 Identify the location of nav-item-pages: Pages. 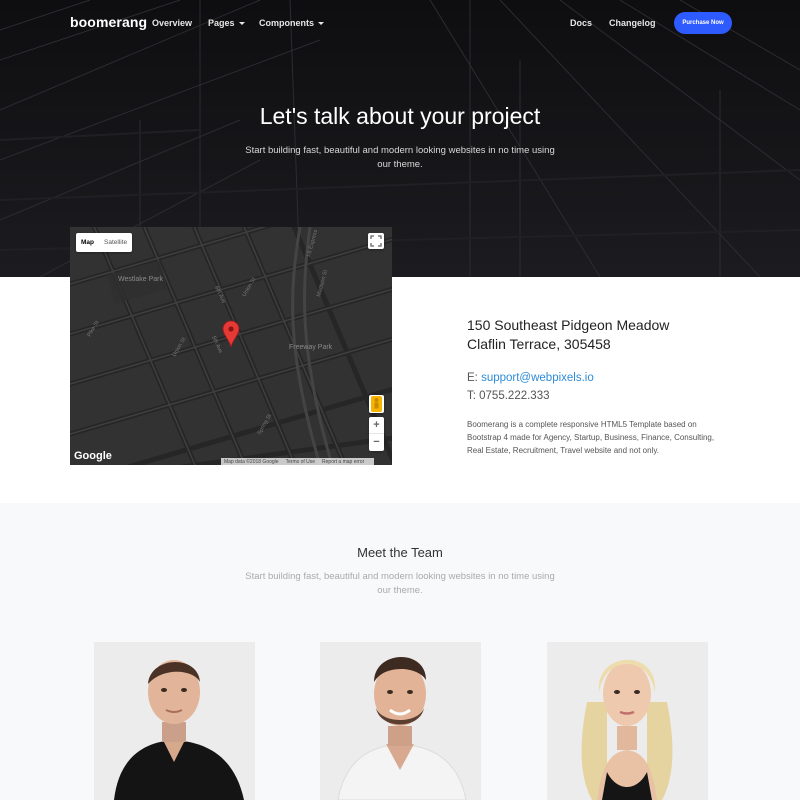
(226, 23).